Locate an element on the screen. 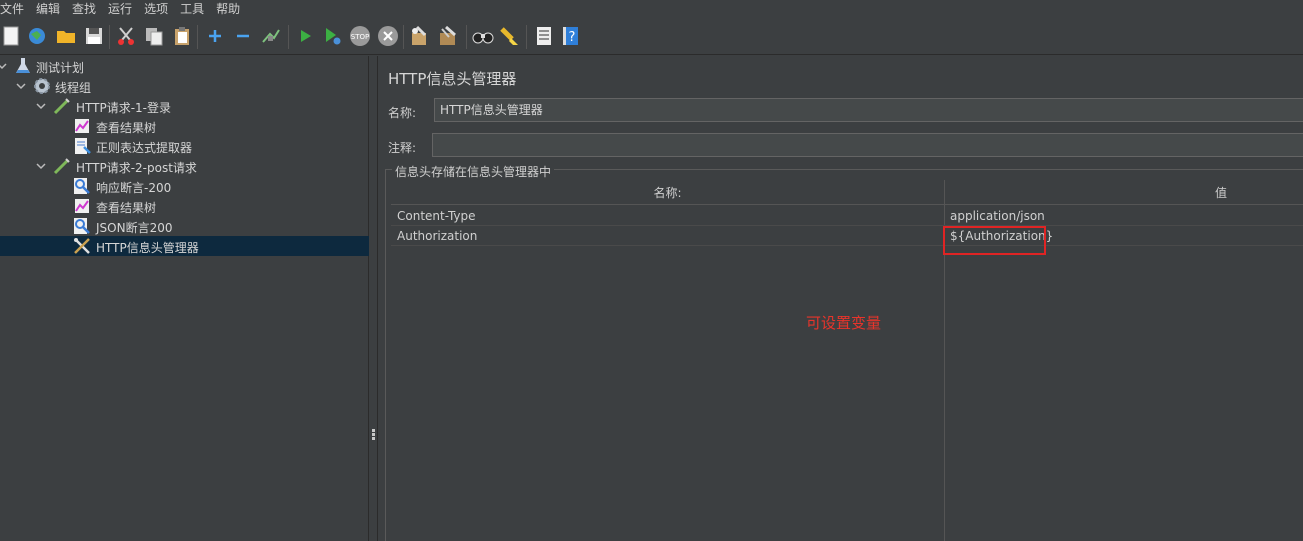  tree-item-header-manager: HTTP信息头管理器 is located at coordinates (184, 246).